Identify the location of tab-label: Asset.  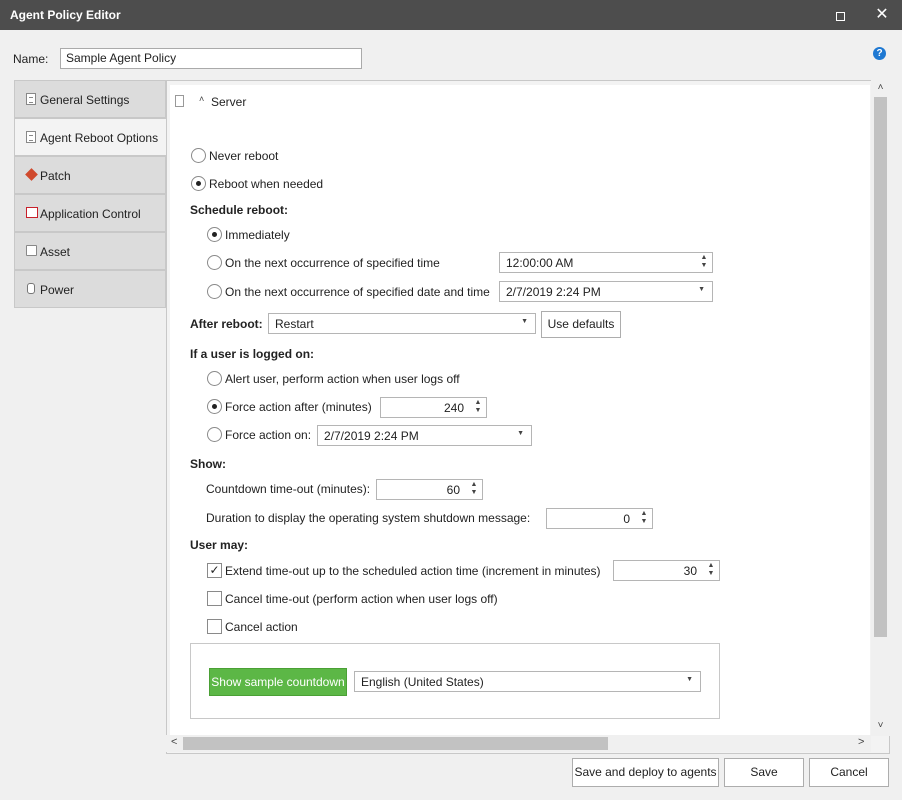
(55, 252).